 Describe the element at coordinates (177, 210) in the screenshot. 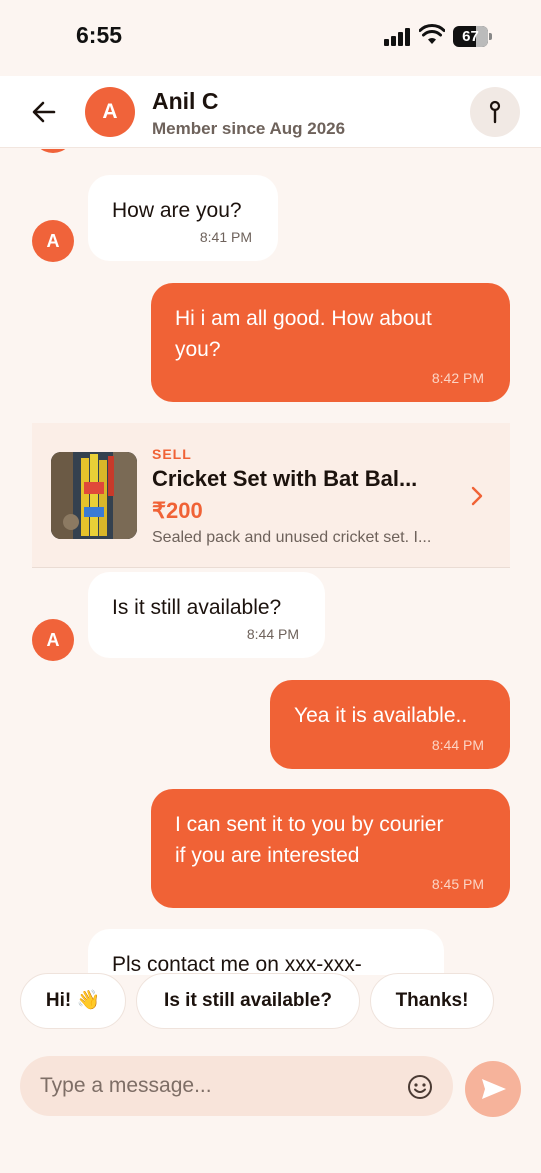

I see `message-text: How are you?` at that location.